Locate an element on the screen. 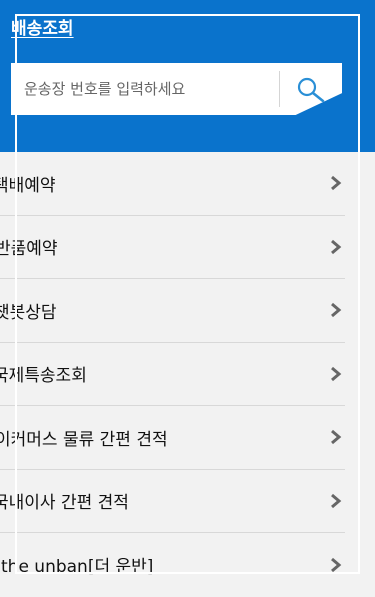  search-icon is located at coordinates (311, 89).